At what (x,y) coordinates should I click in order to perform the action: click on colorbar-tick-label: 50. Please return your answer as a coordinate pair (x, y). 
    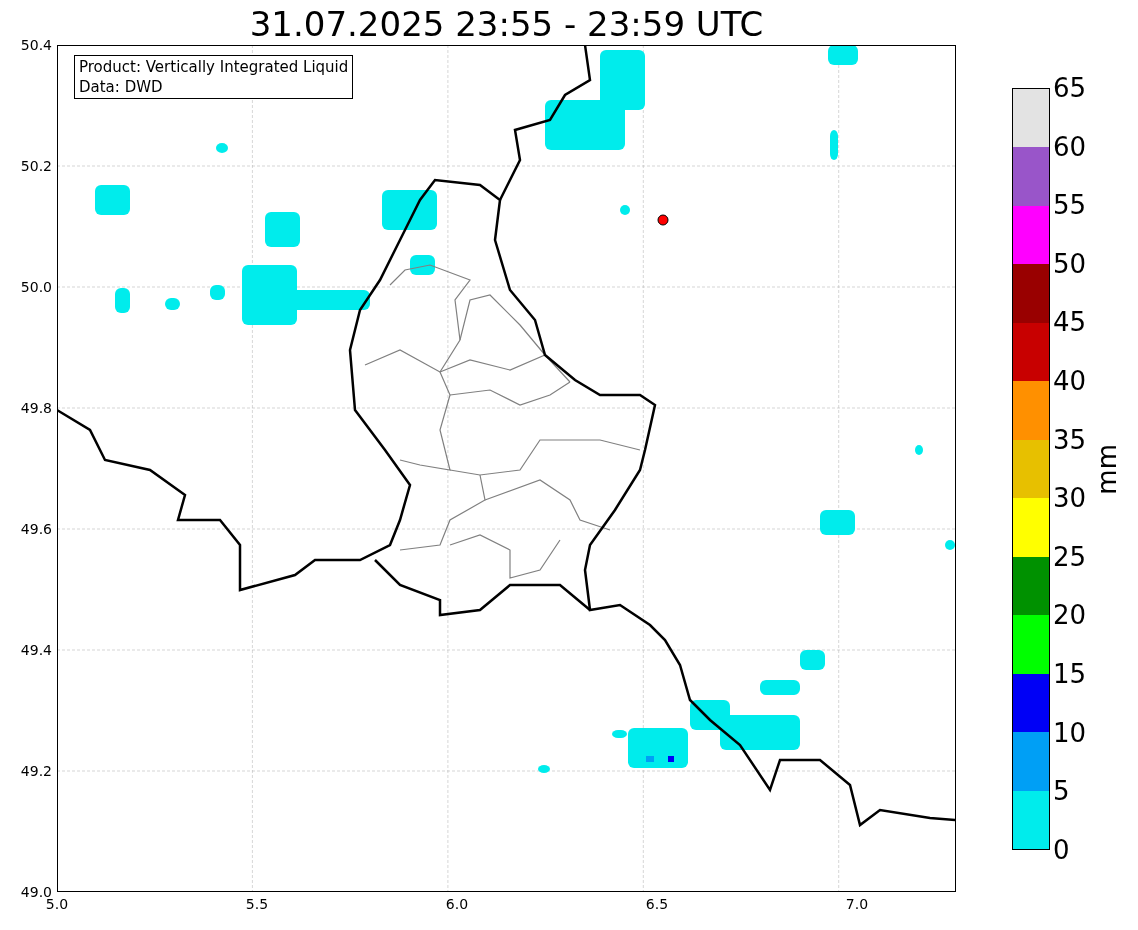
    Looking at the image, I should click on (1070, 263).